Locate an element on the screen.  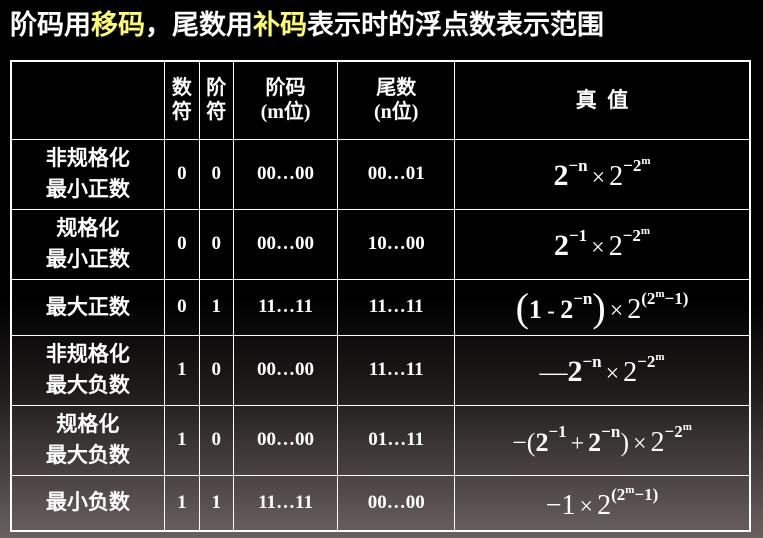
table-row: 非规格化 最大负数 1 0 00…00 11…11 —2−n × 2−2m is located at coordinates (380, 370).